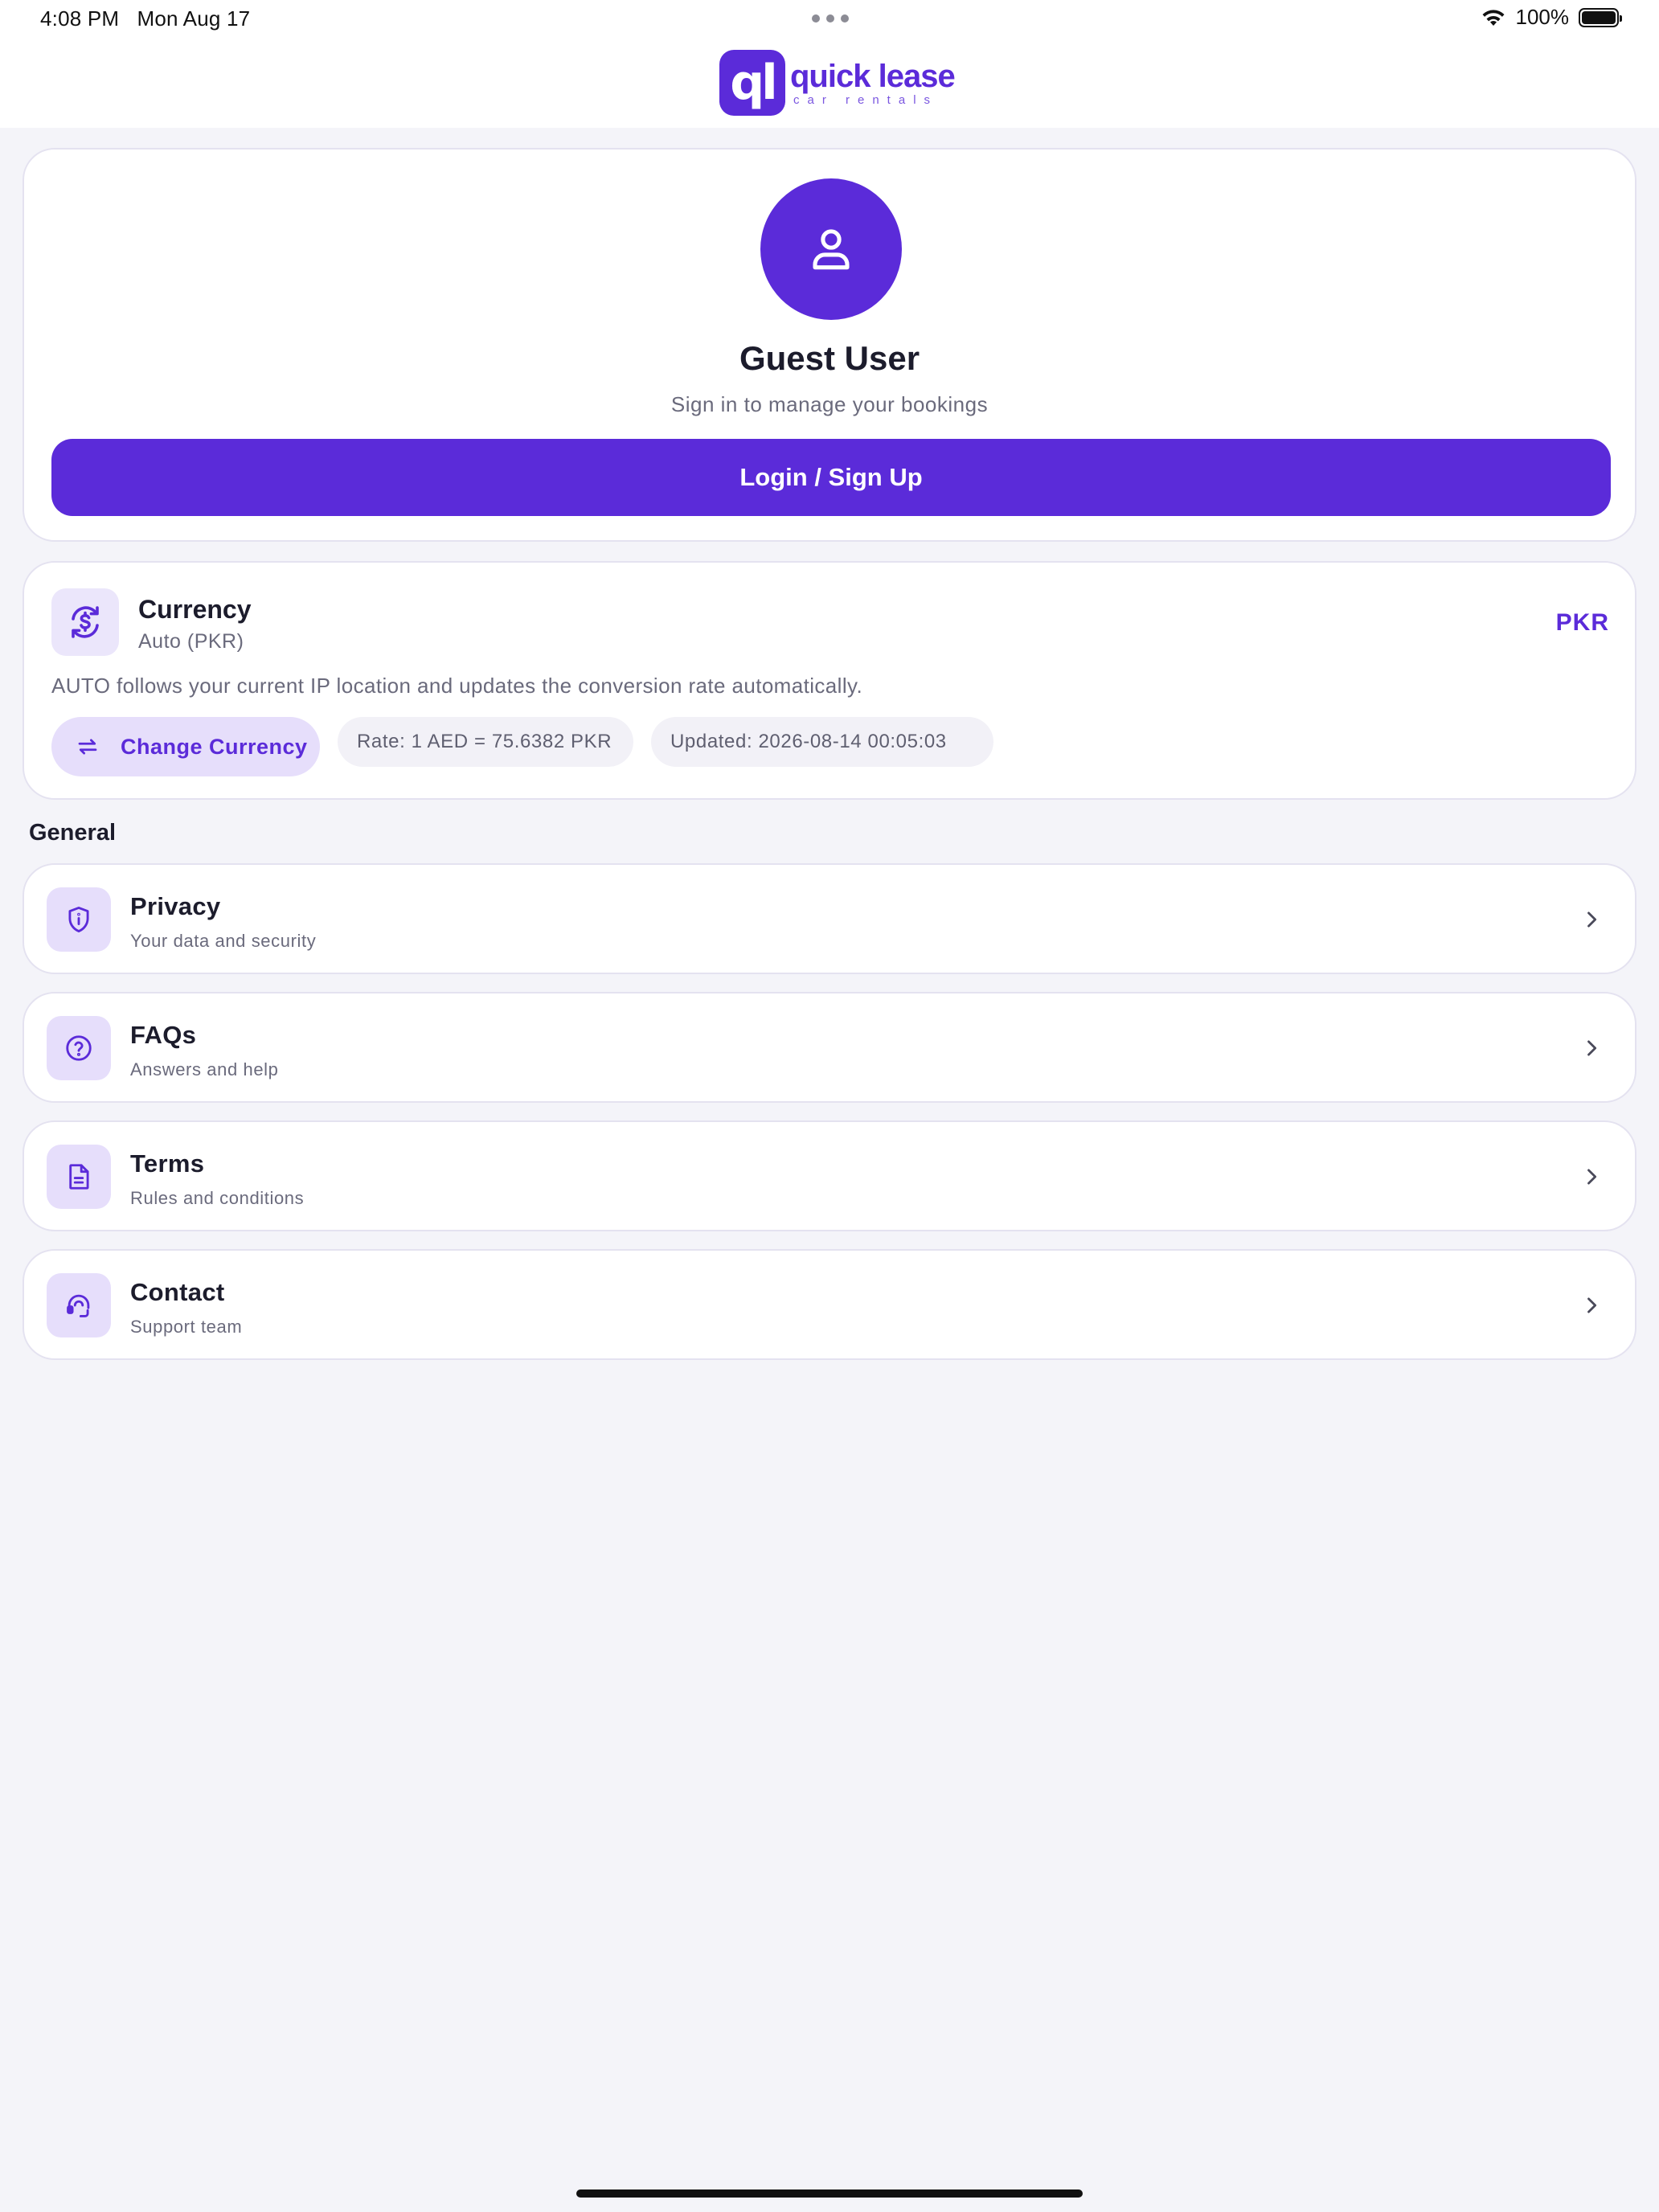 This screenshot has width=1659, height=2212. Describe the element at coordinates (752, 83) in the screenshot. I see `logo-mark: ql` at that location.